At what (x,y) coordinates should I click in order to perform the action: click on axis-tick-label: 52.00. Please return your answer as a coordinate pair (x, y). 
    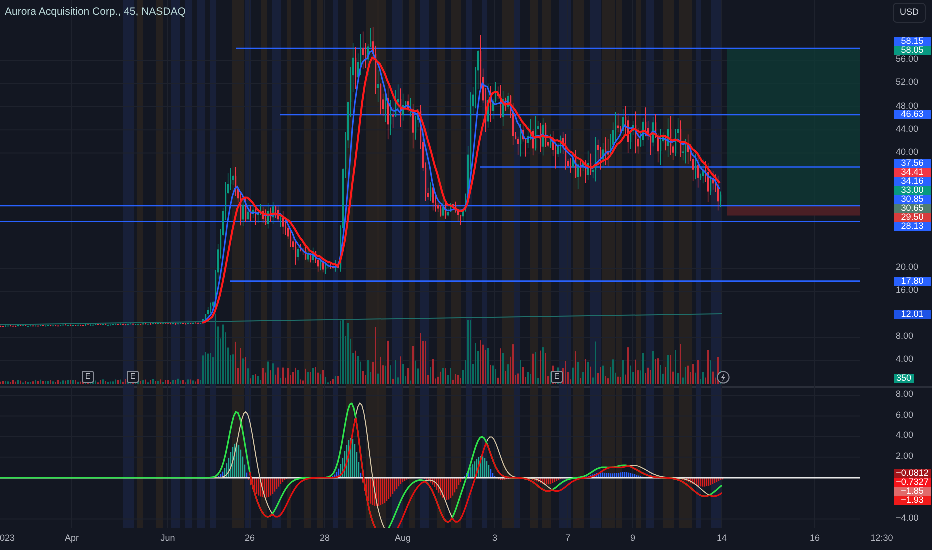
    Looking at the image, I should click on (907, 83).